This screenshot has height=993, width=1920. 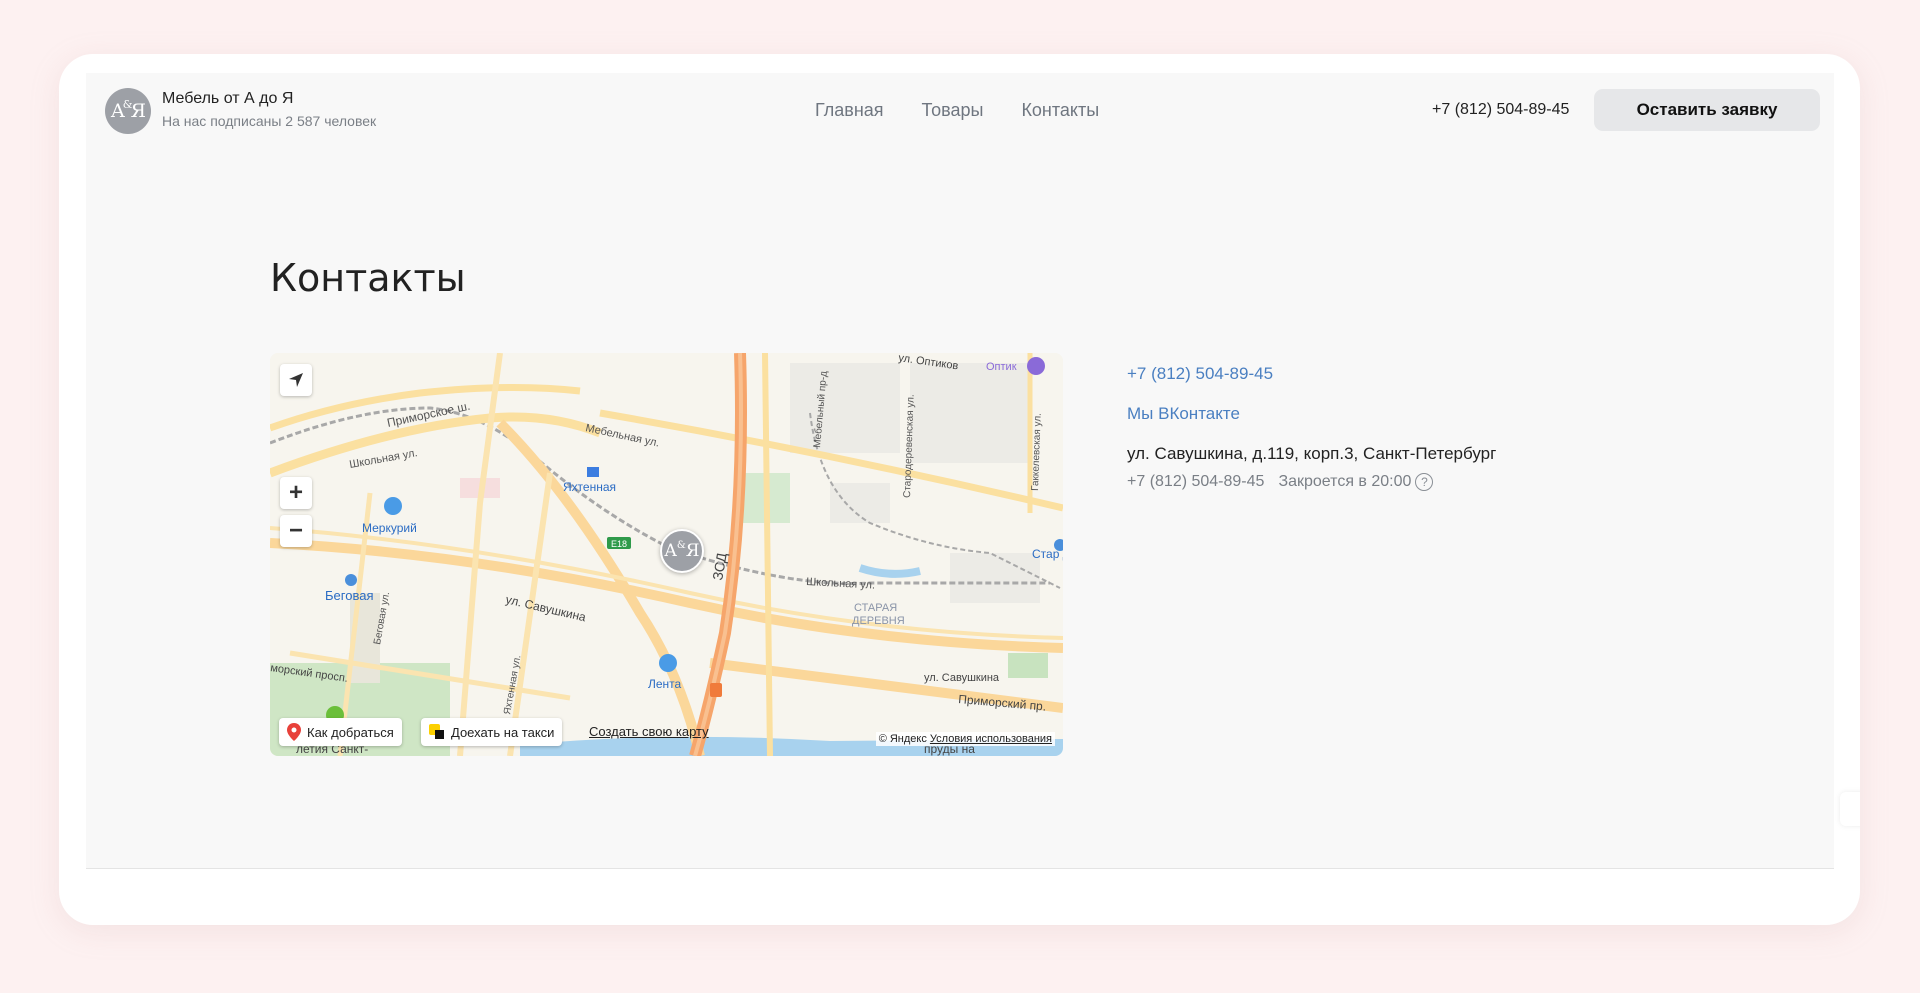 What do you see at coordinates (128, 111) in the screenshot?
I see `logo: A & Я` at bounding box center [128, 111].